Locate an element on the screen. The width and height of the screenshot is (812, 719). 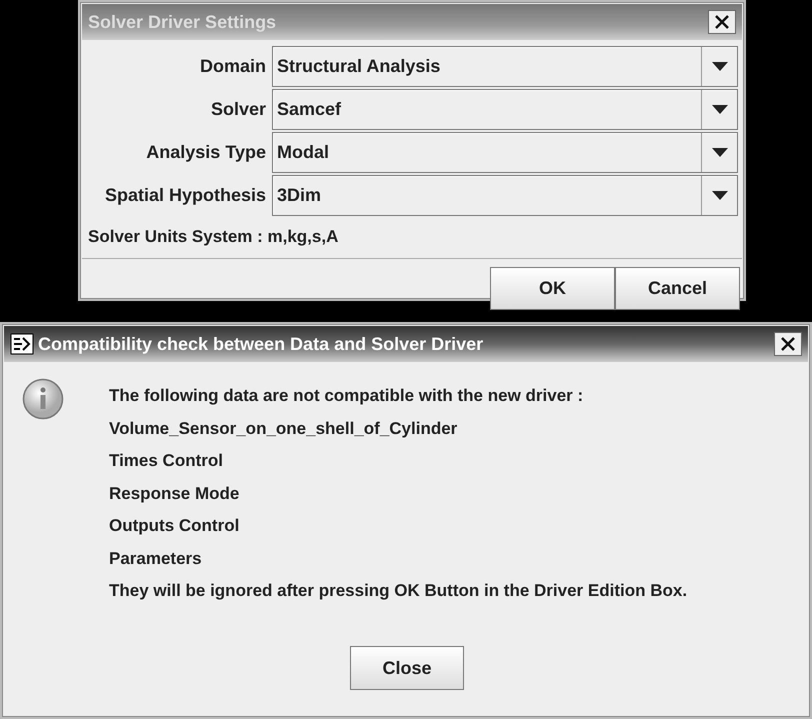
message-line: They will be ignored after pressing OK Button in the Driver Edition Box. is located at coordinates (398, 591).